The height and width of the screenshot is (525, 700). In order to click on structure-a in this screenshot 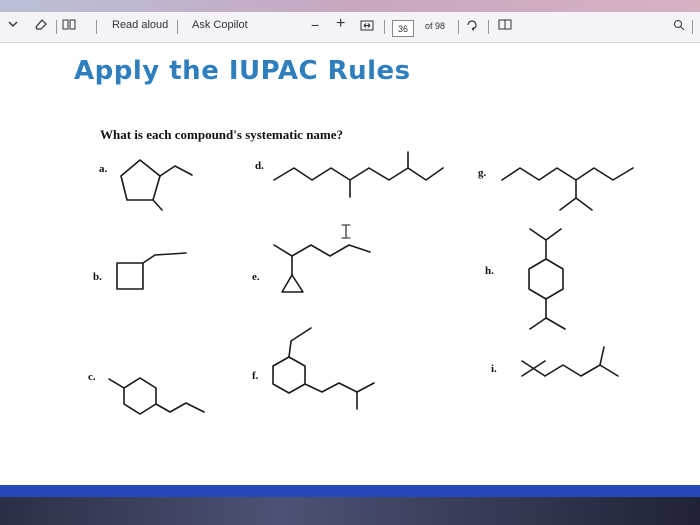, I will do `click(156, 185)`.